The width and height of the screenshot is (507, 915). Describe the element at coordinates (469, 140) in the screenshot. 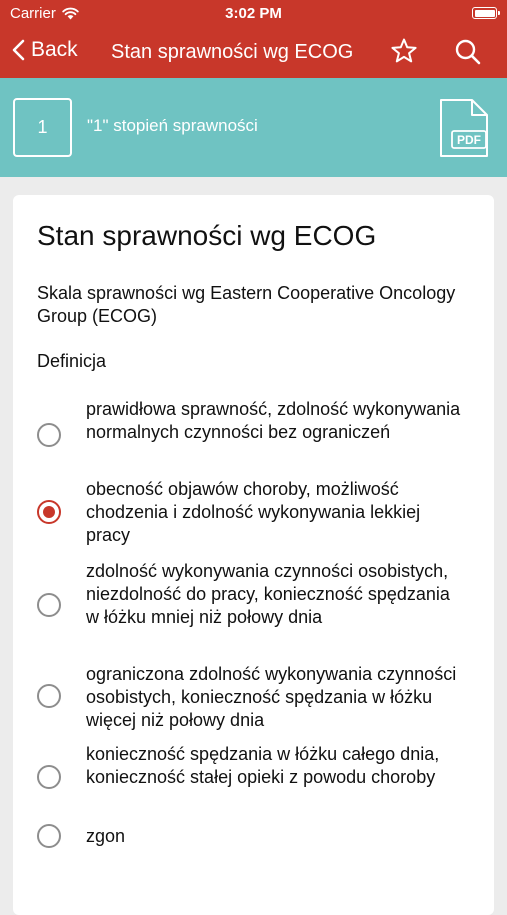

I see `pdf-label: PDF` at that location.